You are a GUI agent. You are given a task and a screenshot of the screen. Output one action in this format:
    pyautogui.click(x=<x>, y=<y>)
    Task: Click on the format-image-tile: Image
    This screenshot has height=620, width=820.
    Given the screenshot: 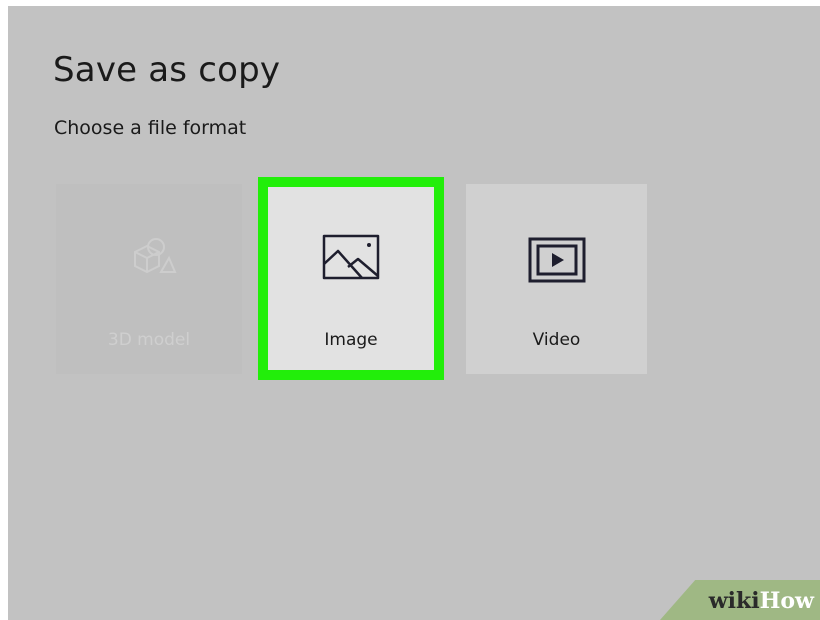 What is the action you would take?
    pyautogui.click(x=351, y=278)
    